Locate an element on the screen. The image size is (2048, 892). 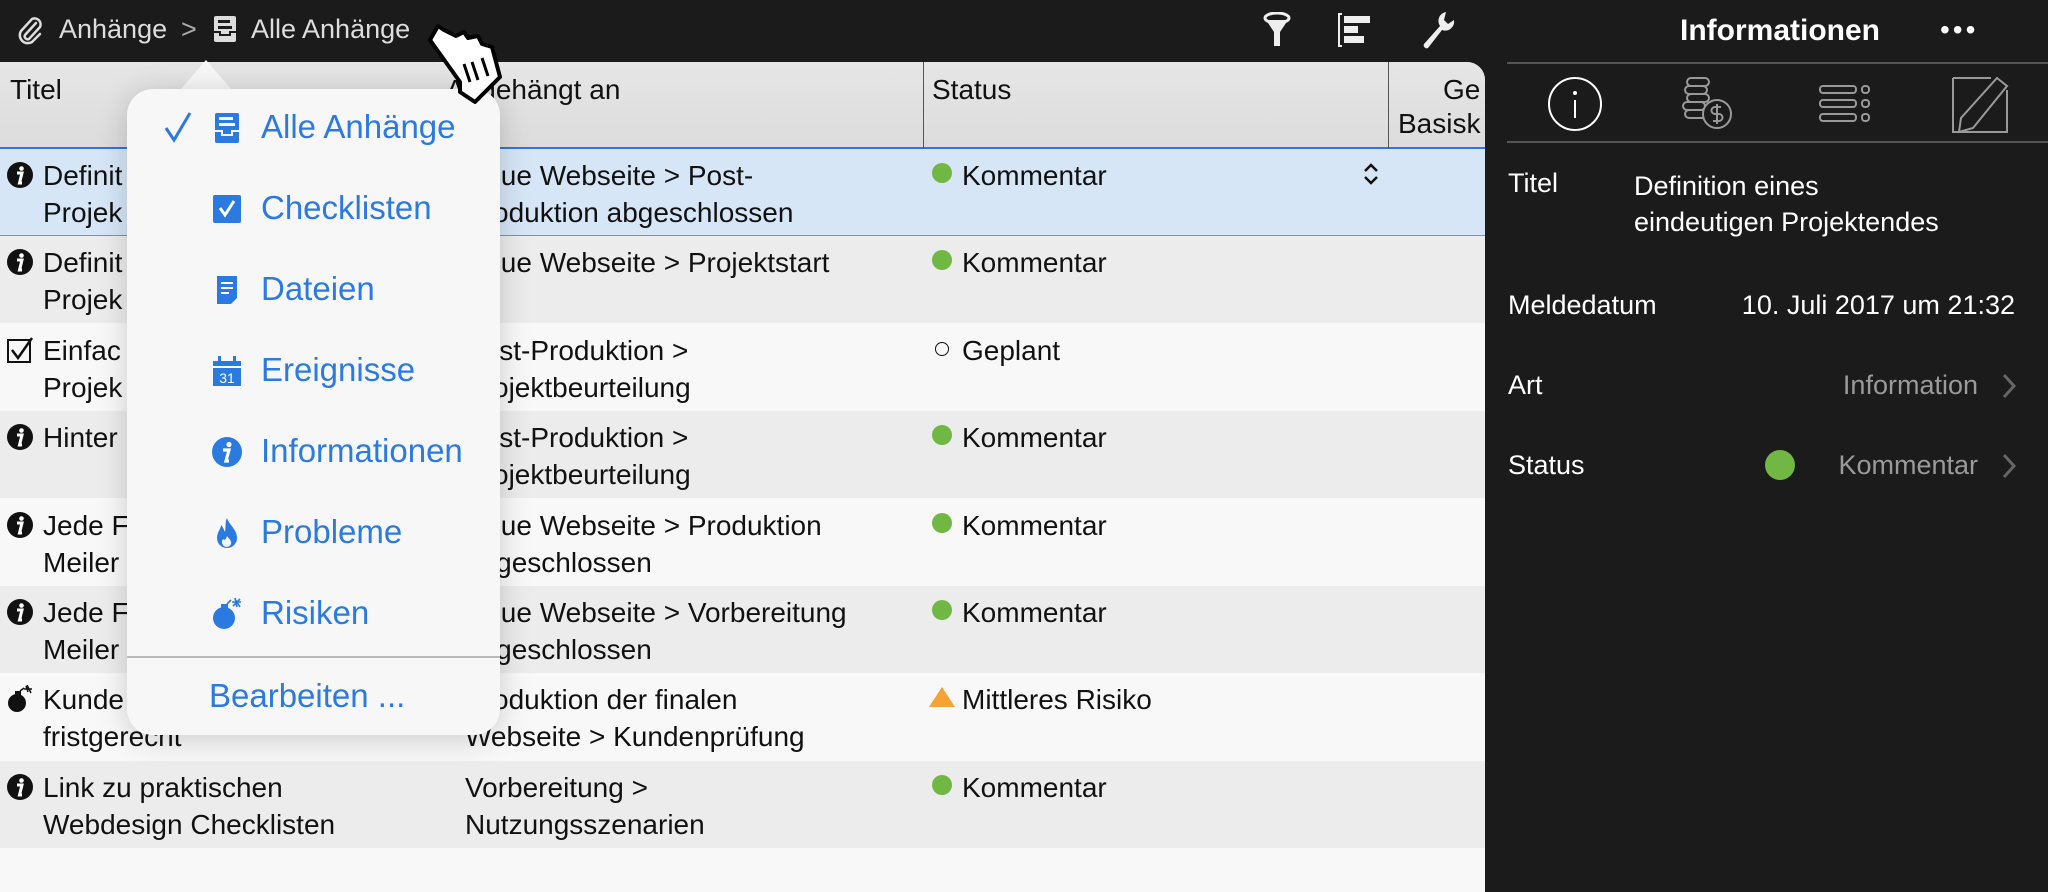
column-header-base-2: Basisk is located at coordinates (1439, 124).